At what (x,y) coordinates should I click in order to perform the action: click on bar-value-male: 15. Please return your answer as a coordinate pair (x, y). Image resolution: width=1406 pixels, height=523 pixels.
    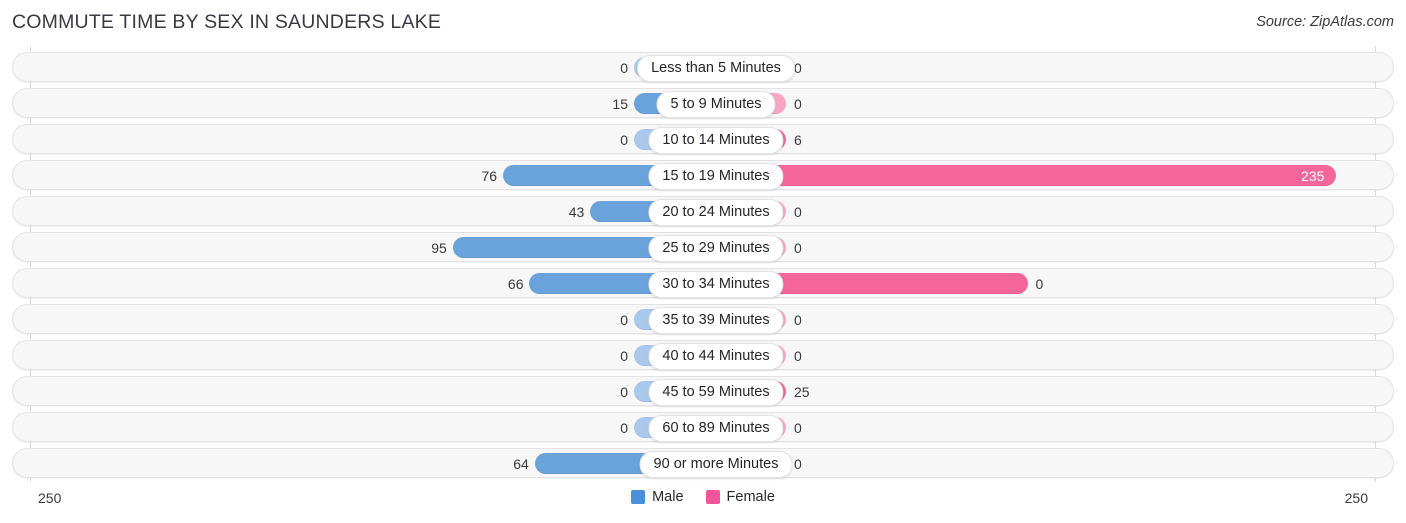
    Looking at the image, I should click on (620, 104).